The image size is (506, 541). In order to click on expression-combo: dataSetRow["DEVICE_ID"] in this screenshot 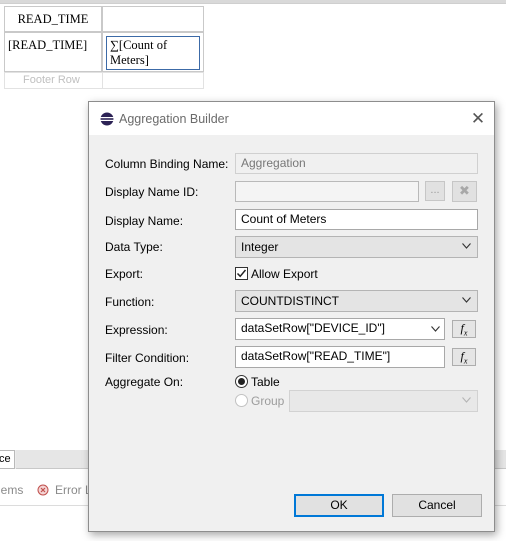, I will do `click(340, 329)`.